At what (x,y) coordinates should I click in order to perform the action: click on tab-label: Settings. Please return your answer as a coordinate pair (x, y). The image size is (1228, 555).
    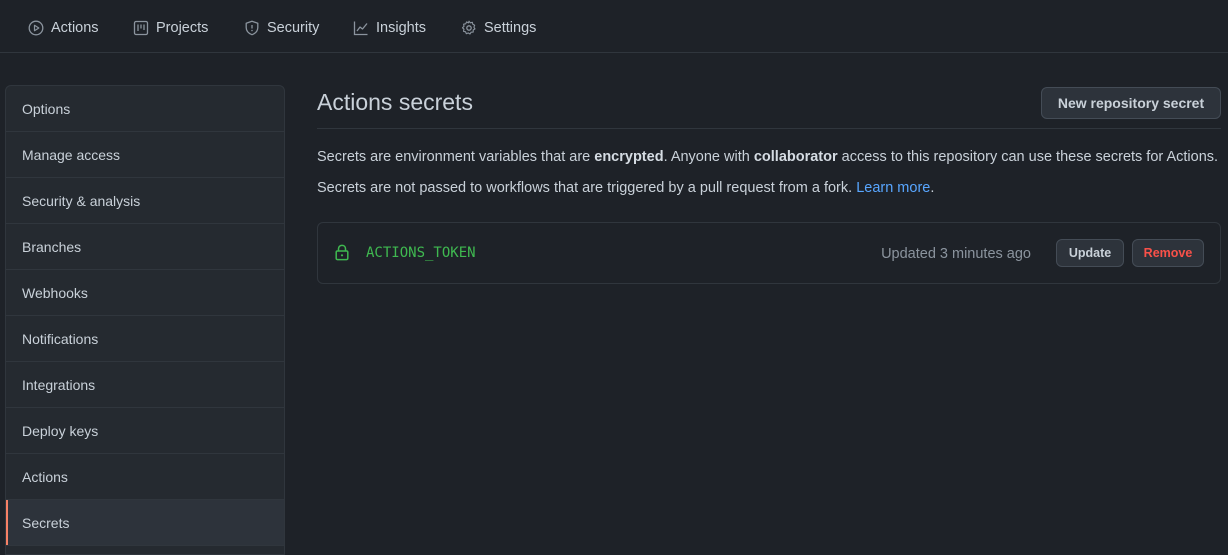
    Looking at the image, I should click on (510, 28).